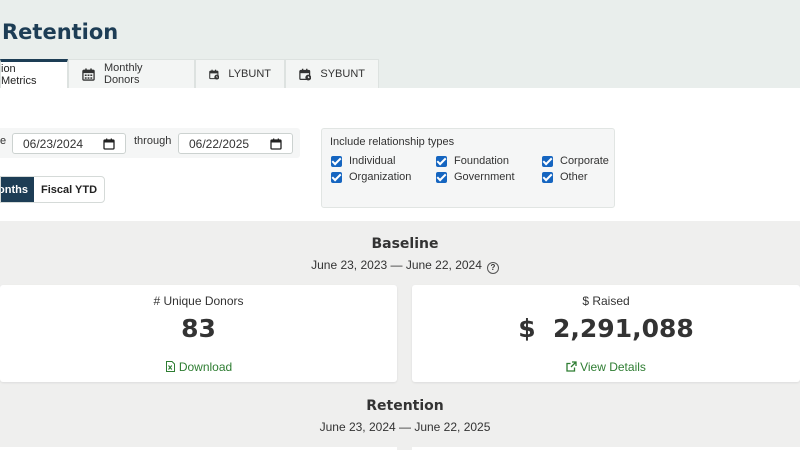 This screenshot has width=800, height=450. I want to click on tab-label: Monthly Donors, so click(123, 74).